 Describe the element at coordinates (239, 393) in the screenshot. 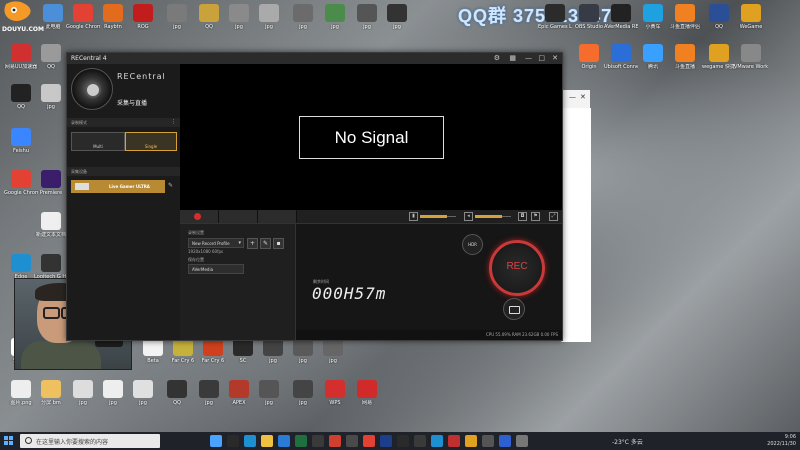

I see `desktop-icon: APEX` at that location.